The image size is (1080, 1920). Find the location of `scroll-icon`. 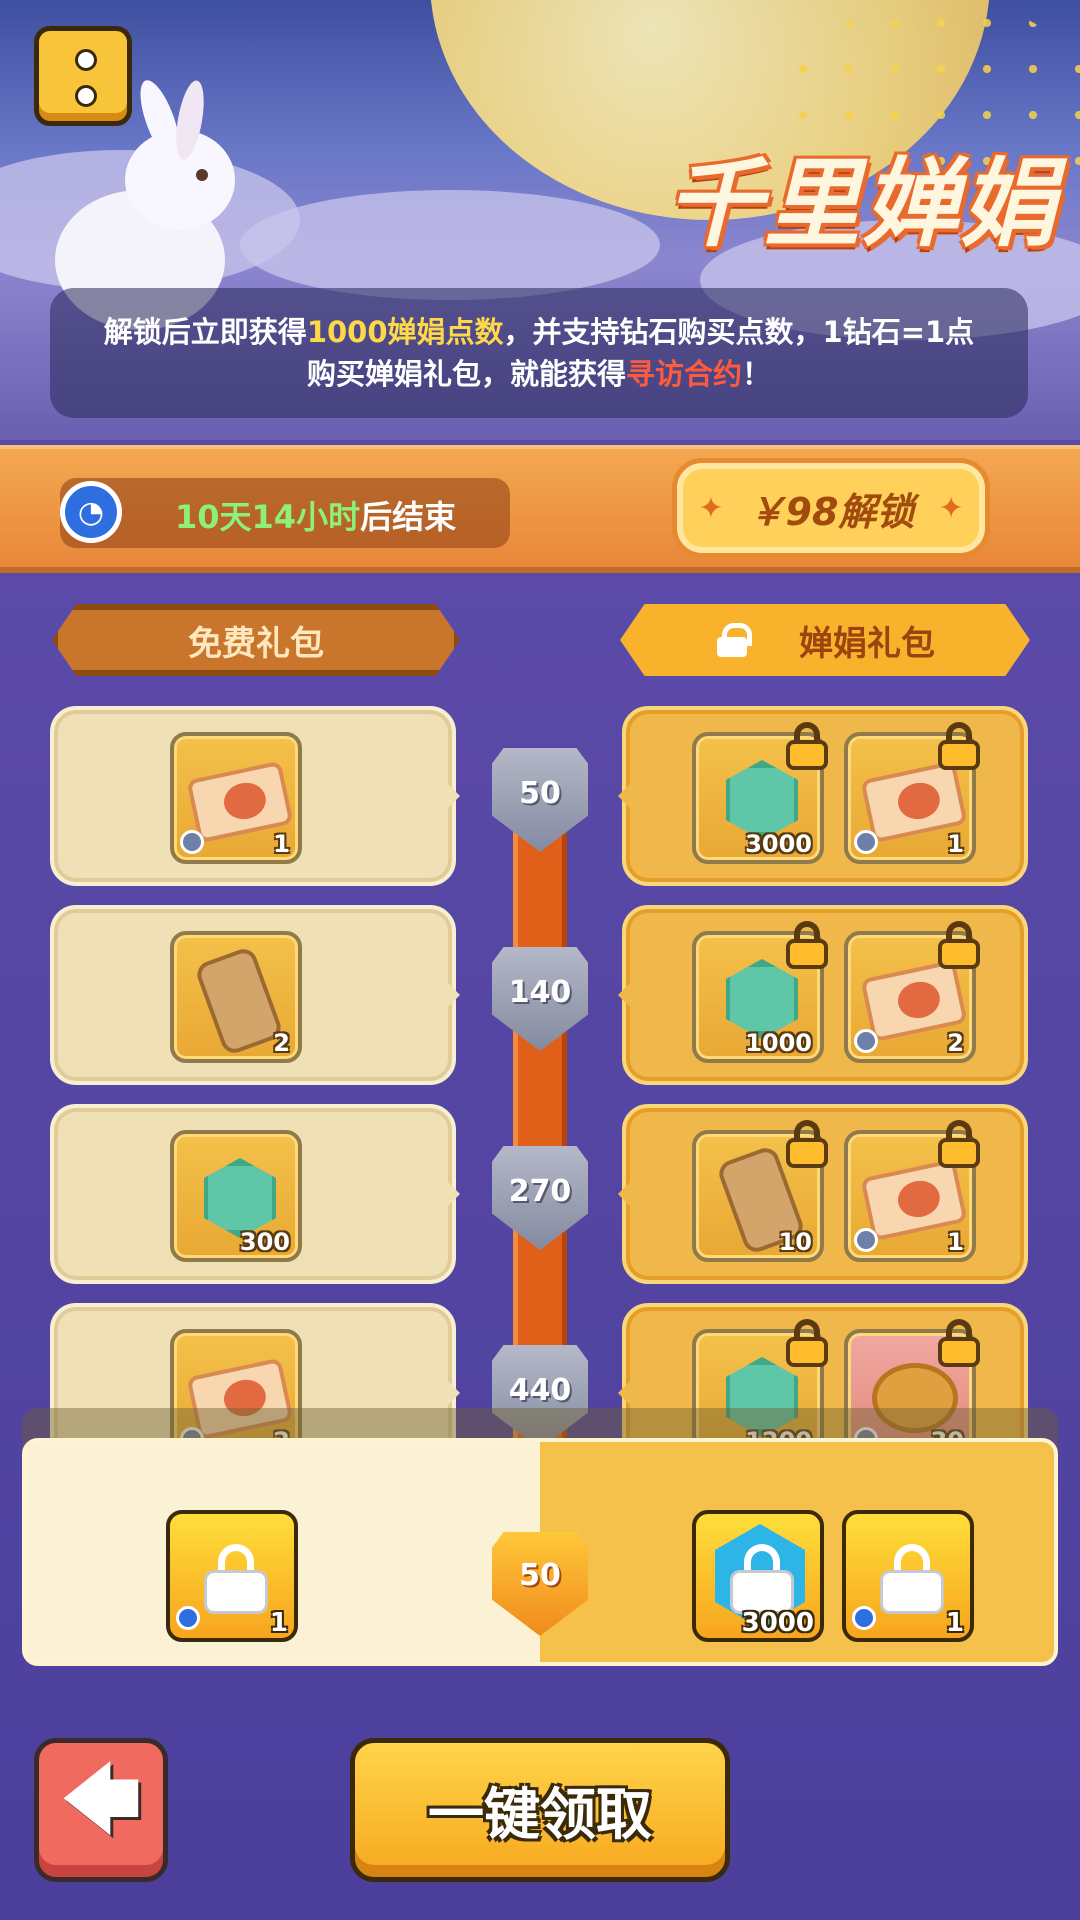

scroll-icon is located at coordinates (239, 1001).